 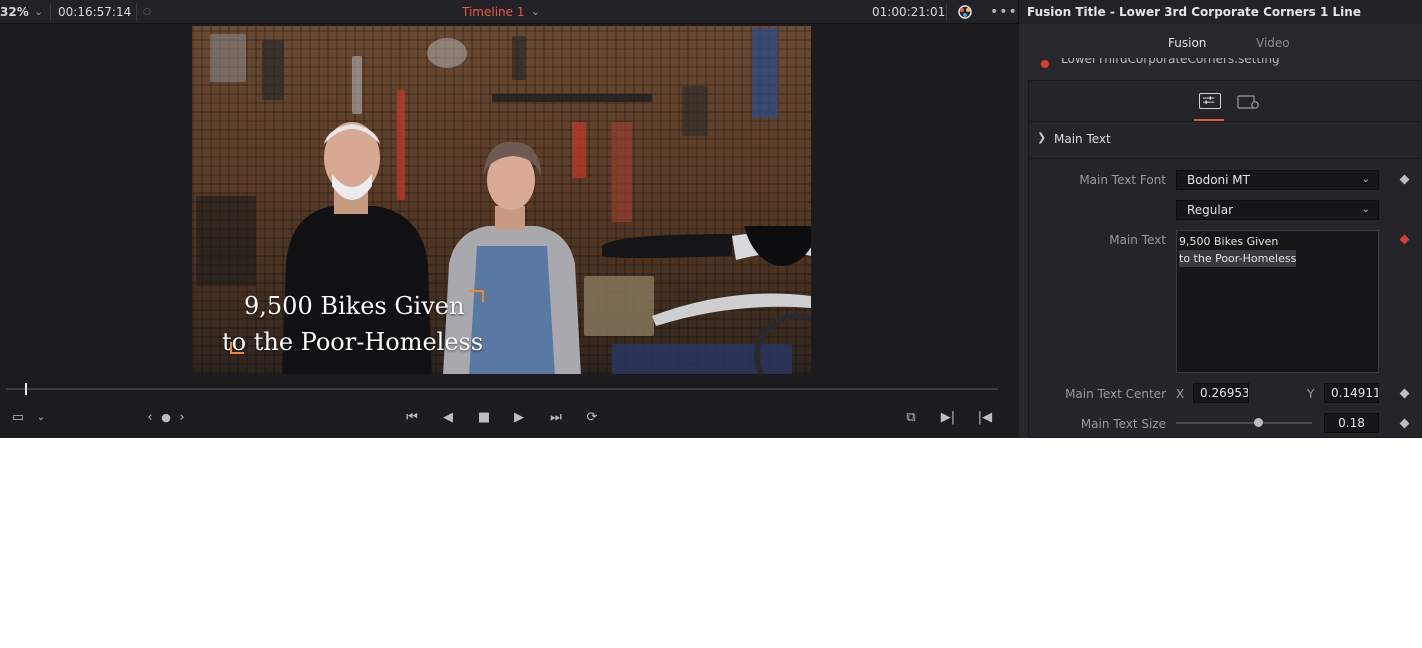 What do you see at coordinates (908, 12) in the screenshot?
I see `timecode-current: 01:00:21:01` at bounding box center [908, 12].